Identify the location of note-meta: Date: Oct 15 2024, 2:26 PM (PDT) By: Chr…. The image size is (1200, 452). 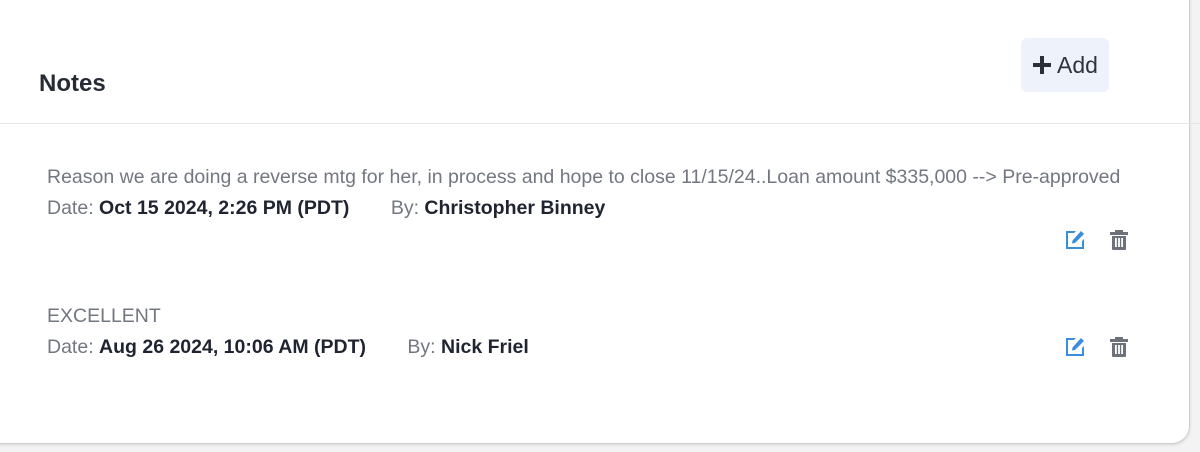
(597, 208).